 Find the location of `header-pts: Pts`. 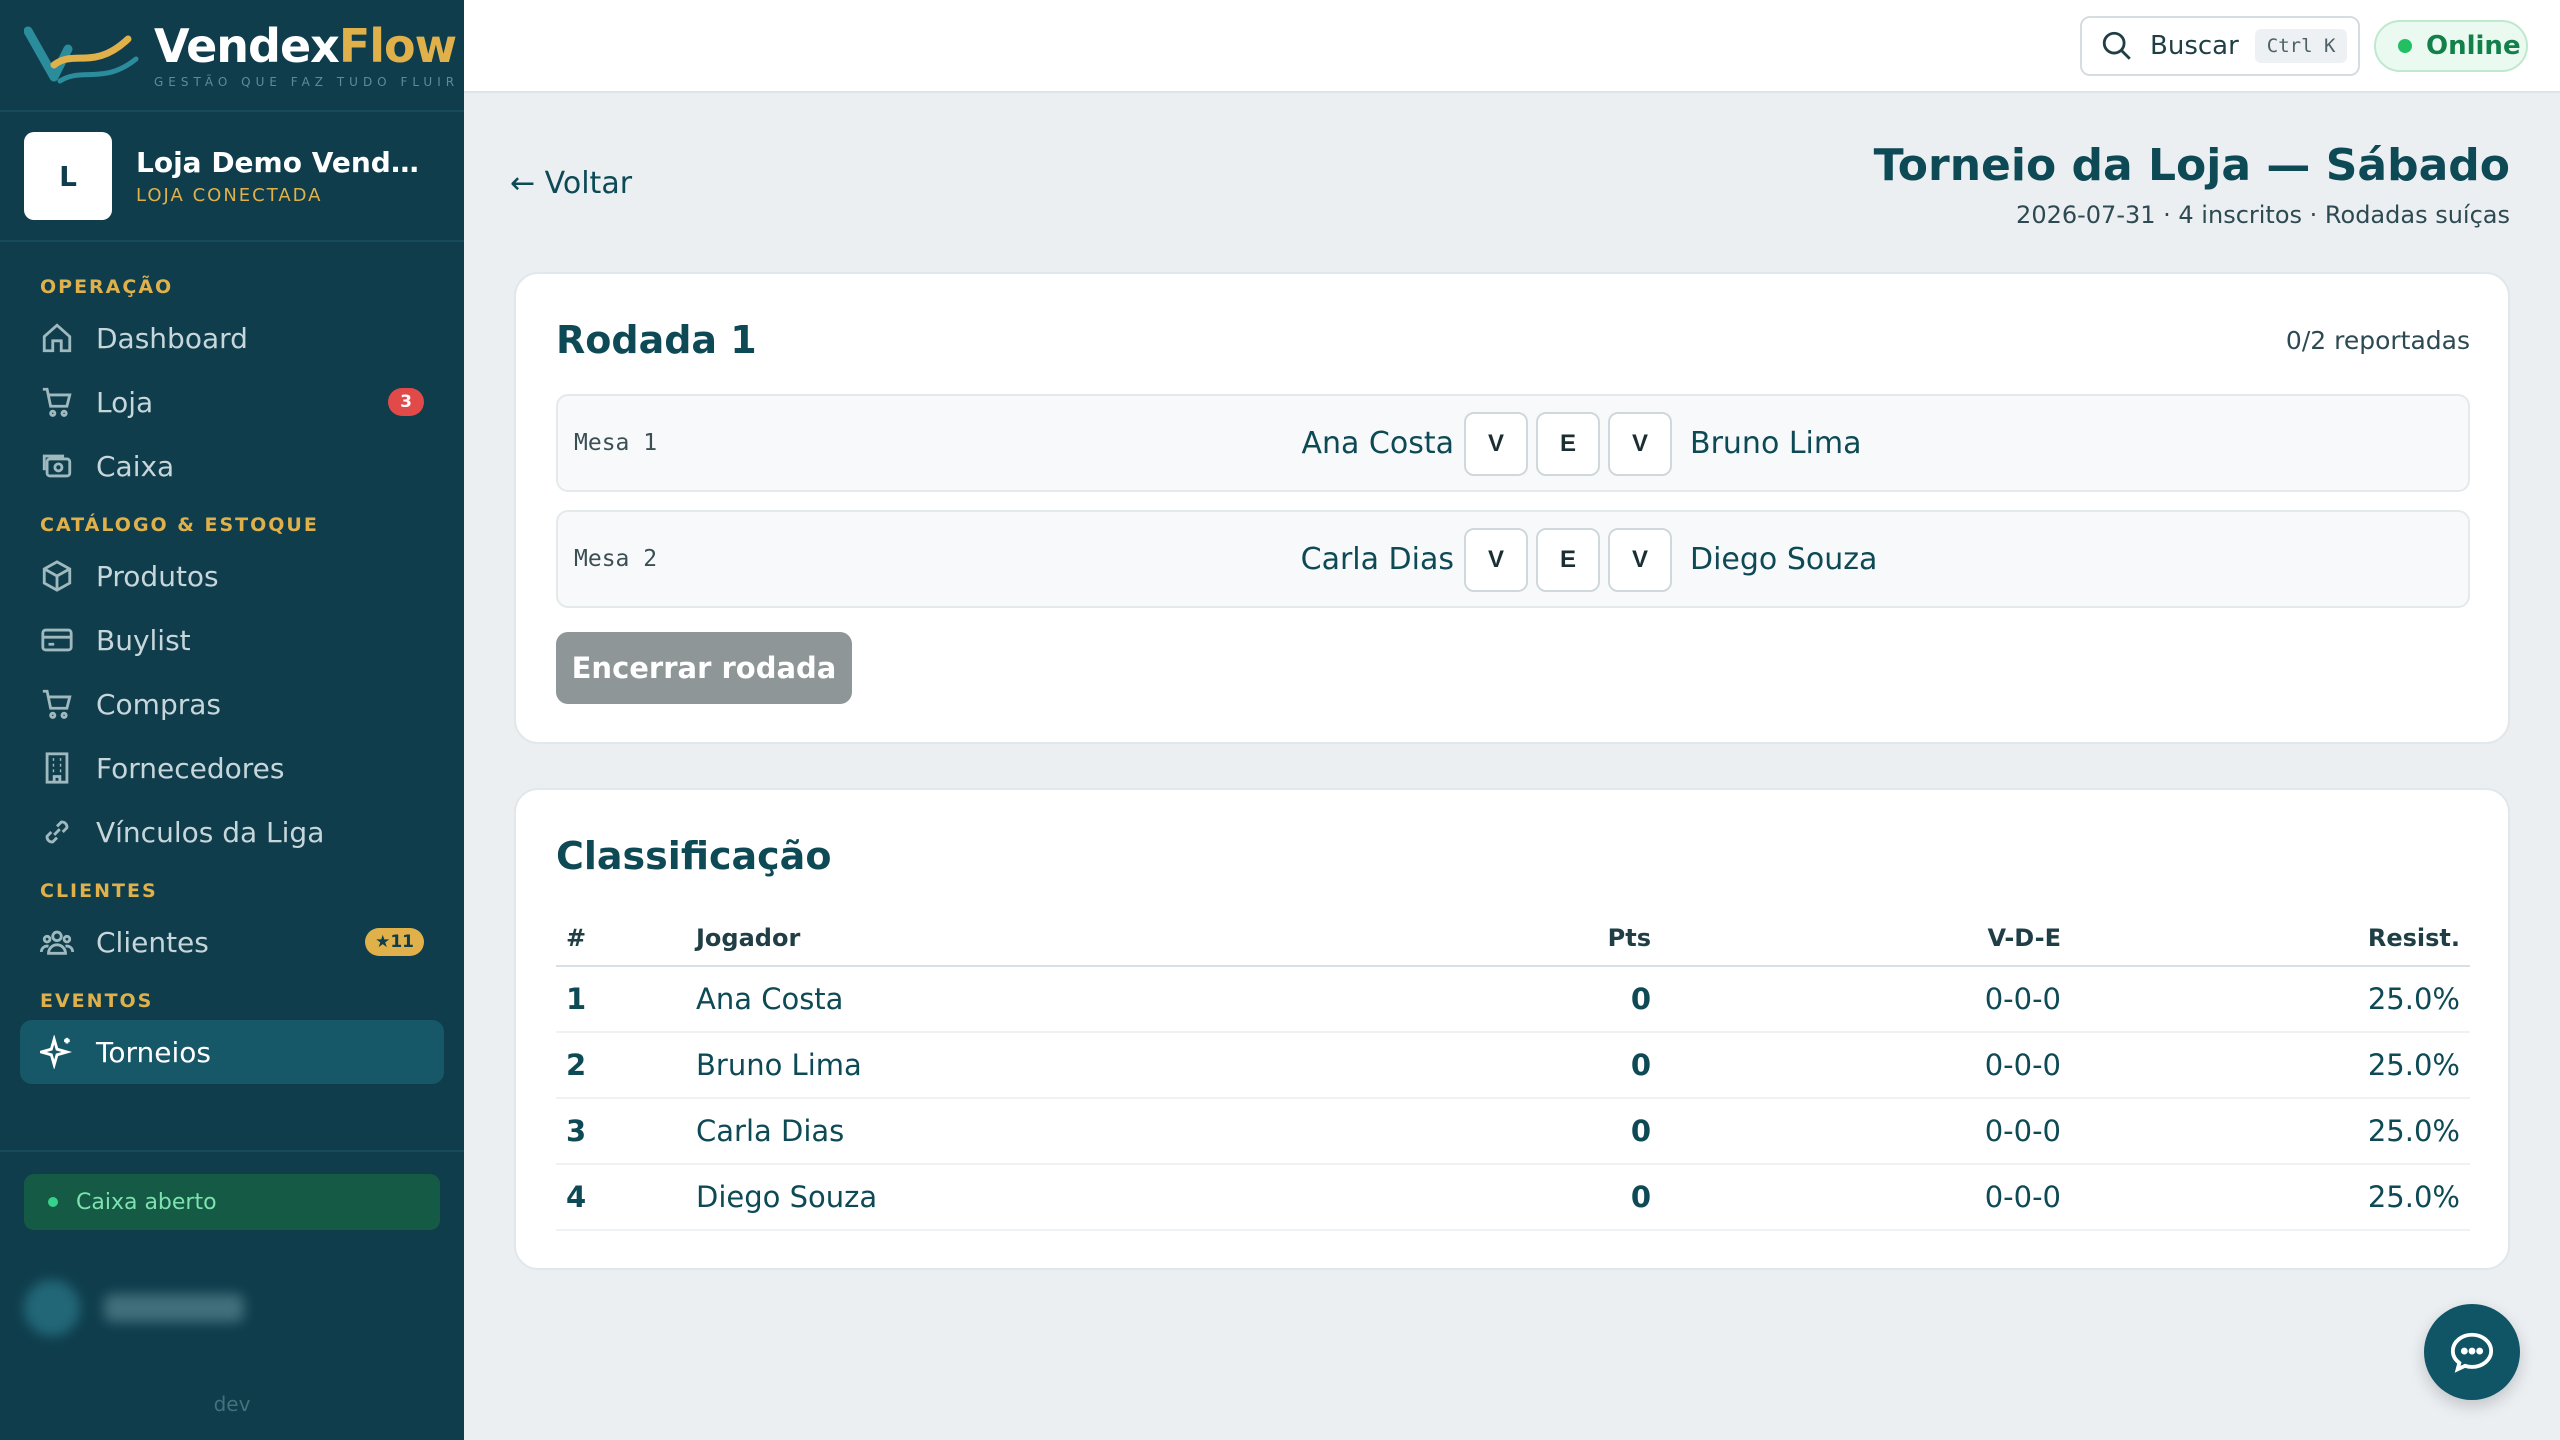

header-pts: Pts is located at coordinates (1523, 938).